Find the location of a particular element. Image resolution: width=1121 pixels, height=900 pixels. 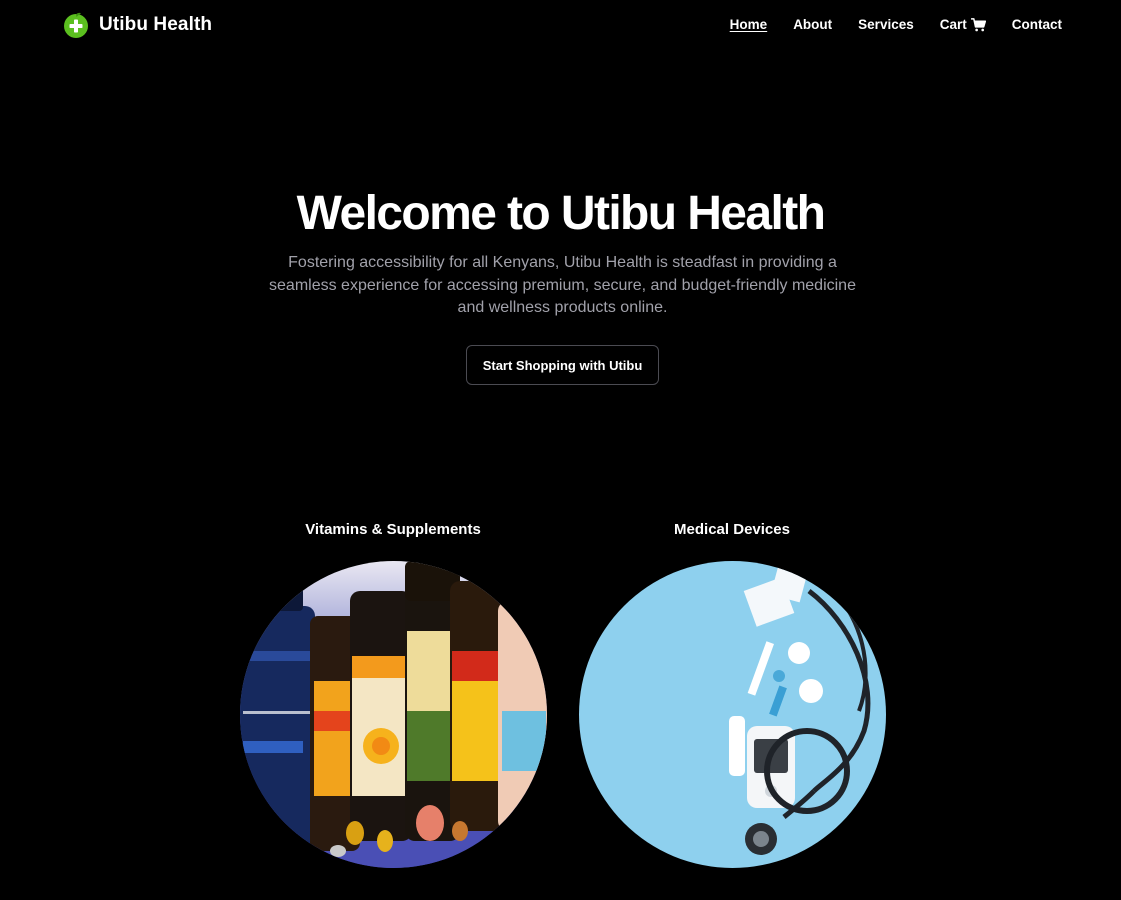

main-nav: Home About Services Cart Contact is located at coordinates (896, 24).